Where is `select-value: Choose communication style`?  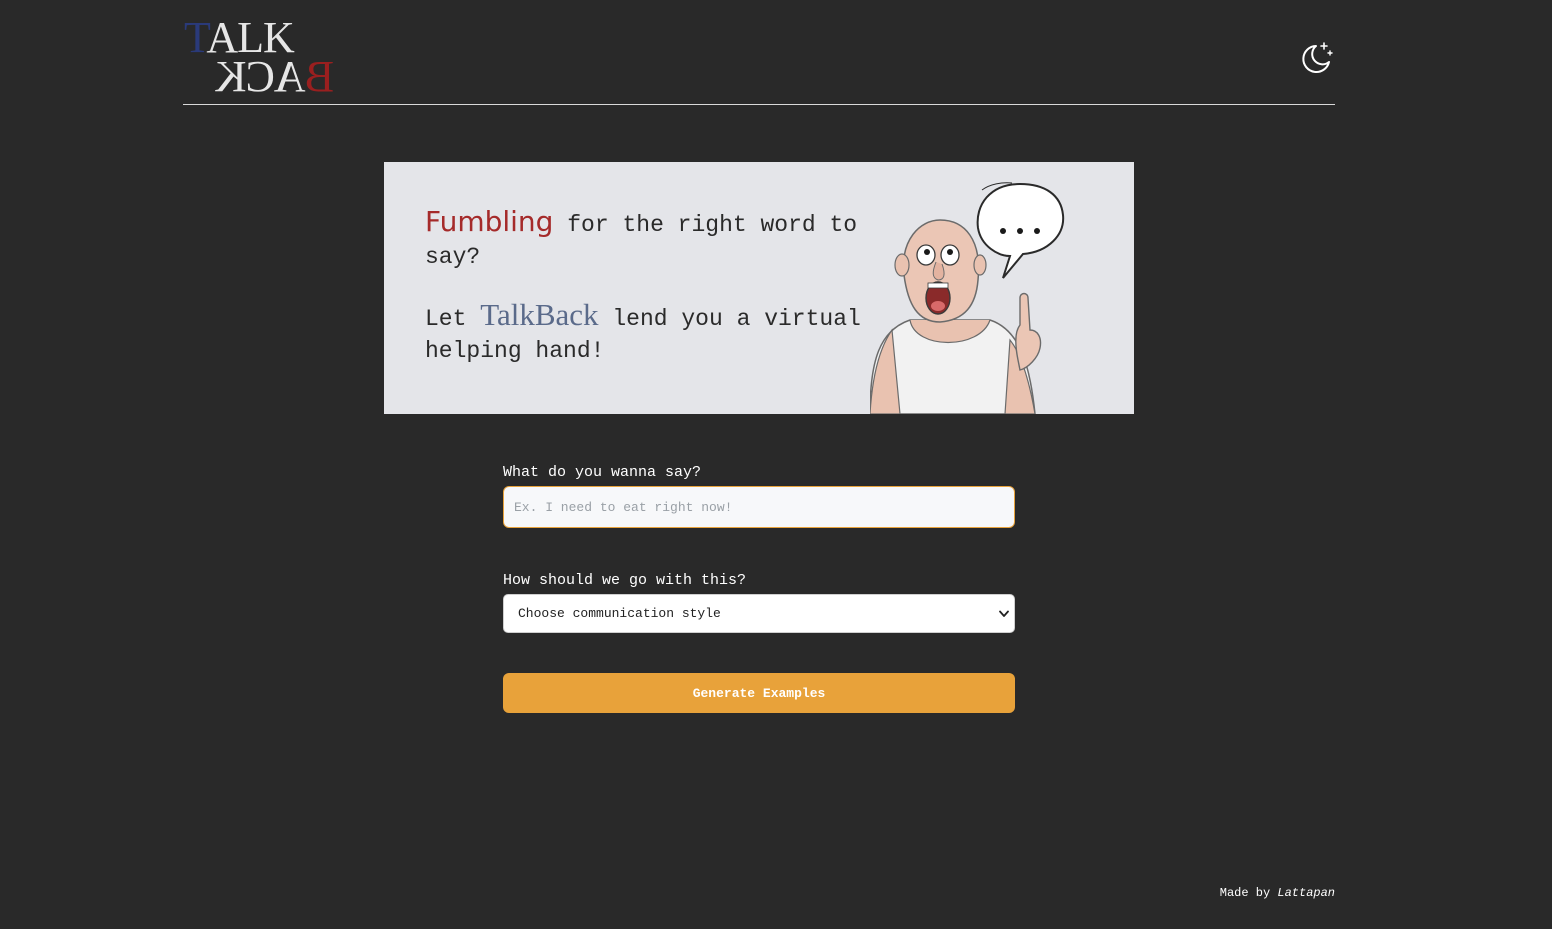 select-value: Choose communication style is located at coordinates (619, 613).